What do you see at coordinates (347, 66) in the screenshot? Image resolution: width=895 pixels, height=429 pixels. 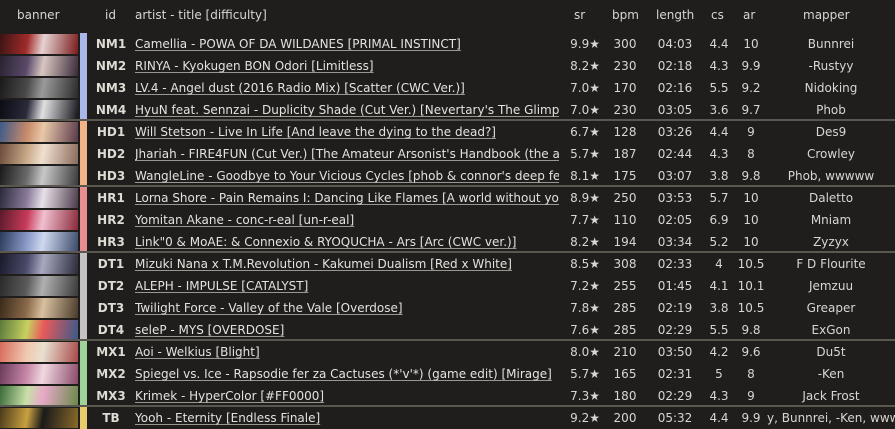 I see `map-title-link: RINYA - Kyokugen BON Odori [Limitless]` at bounding box center [347, 66].